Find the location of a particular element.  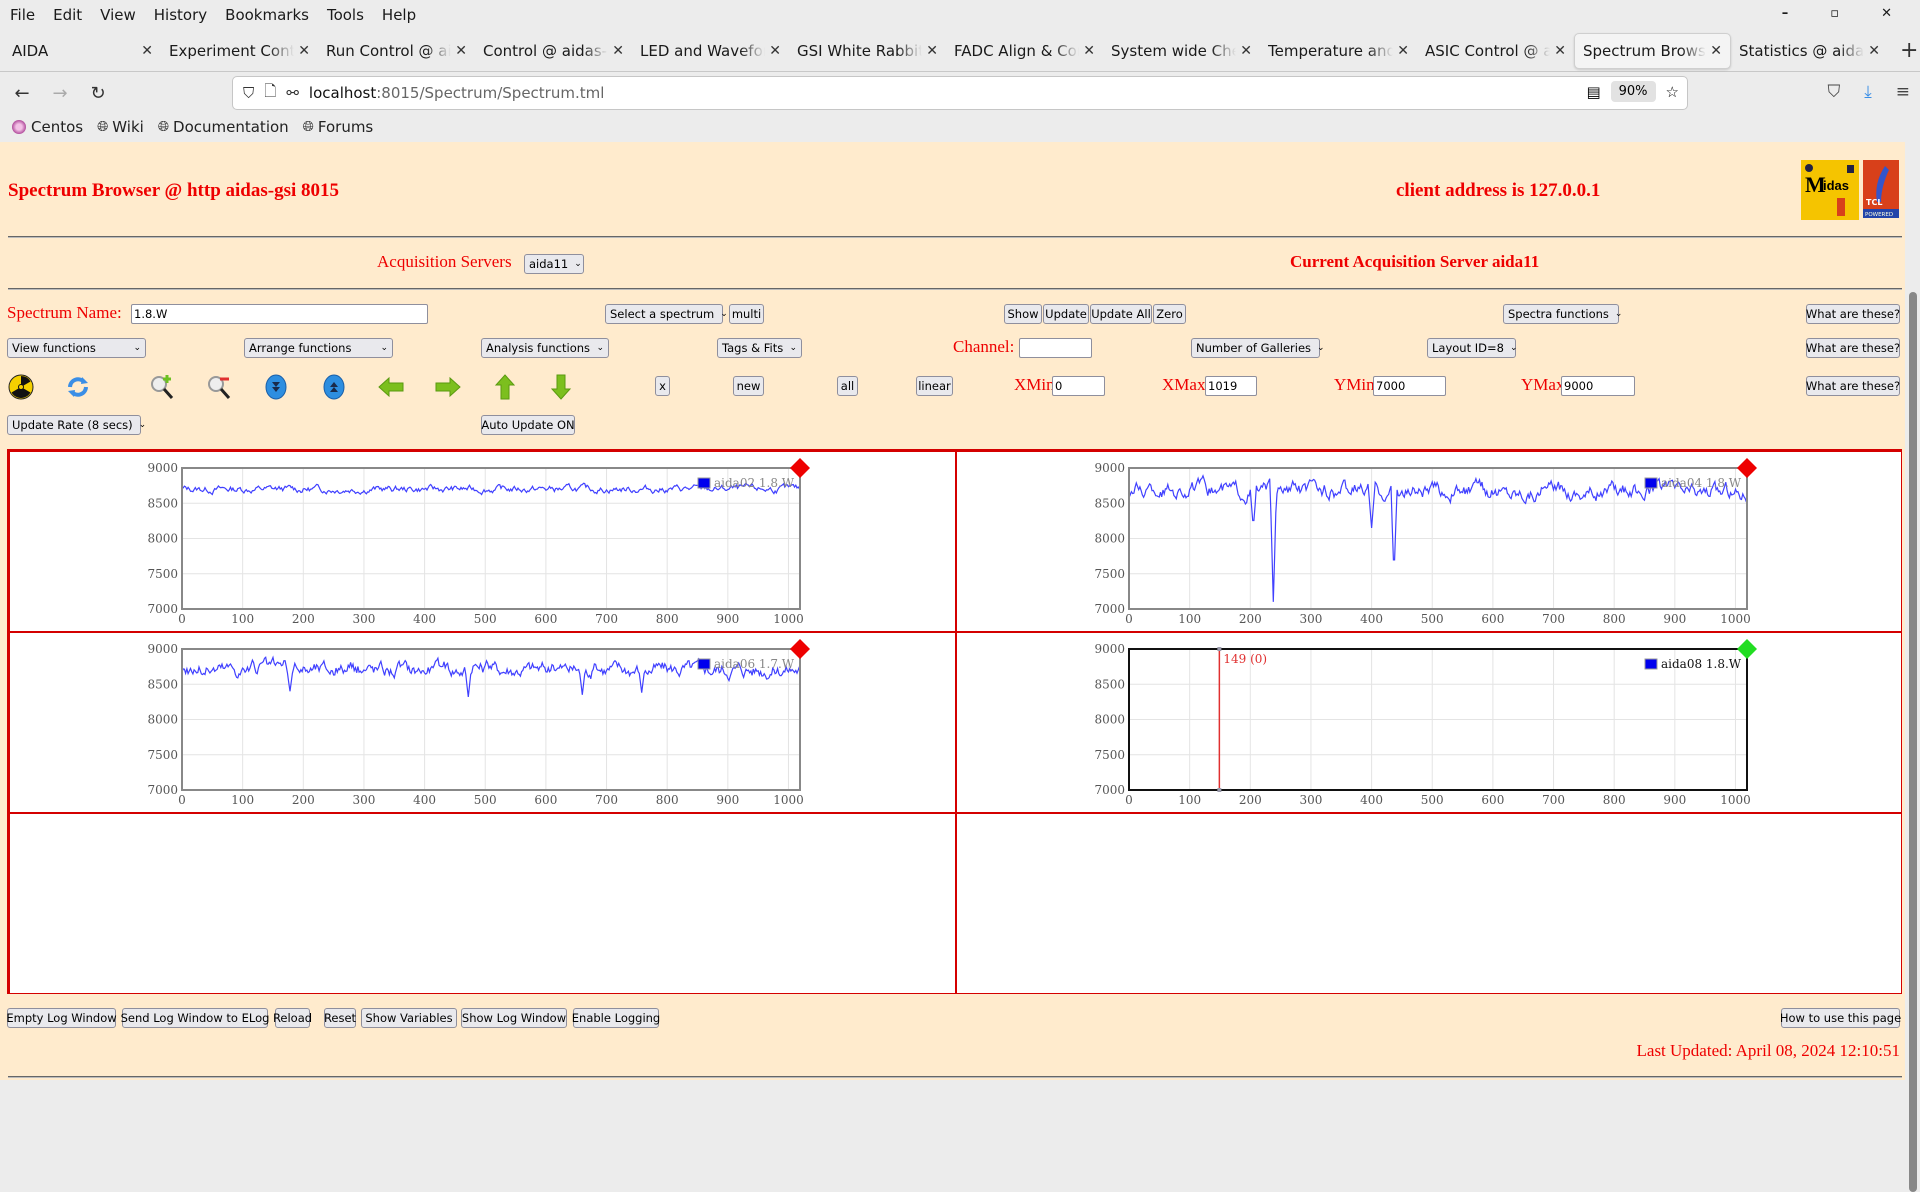

what-are-these-button-1: What are these? is located at coordinates (1853, 314).